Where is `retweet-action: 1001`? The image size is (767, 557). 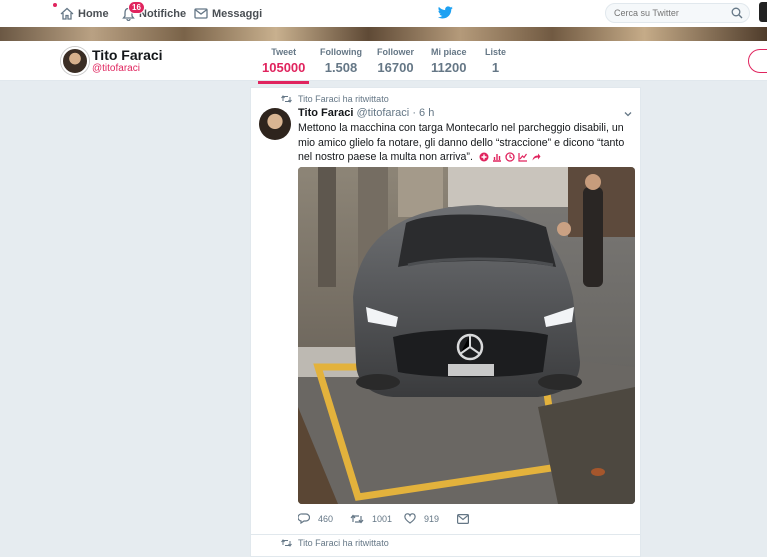 retweet-action: 1001 is located at coordinates (377, 519).